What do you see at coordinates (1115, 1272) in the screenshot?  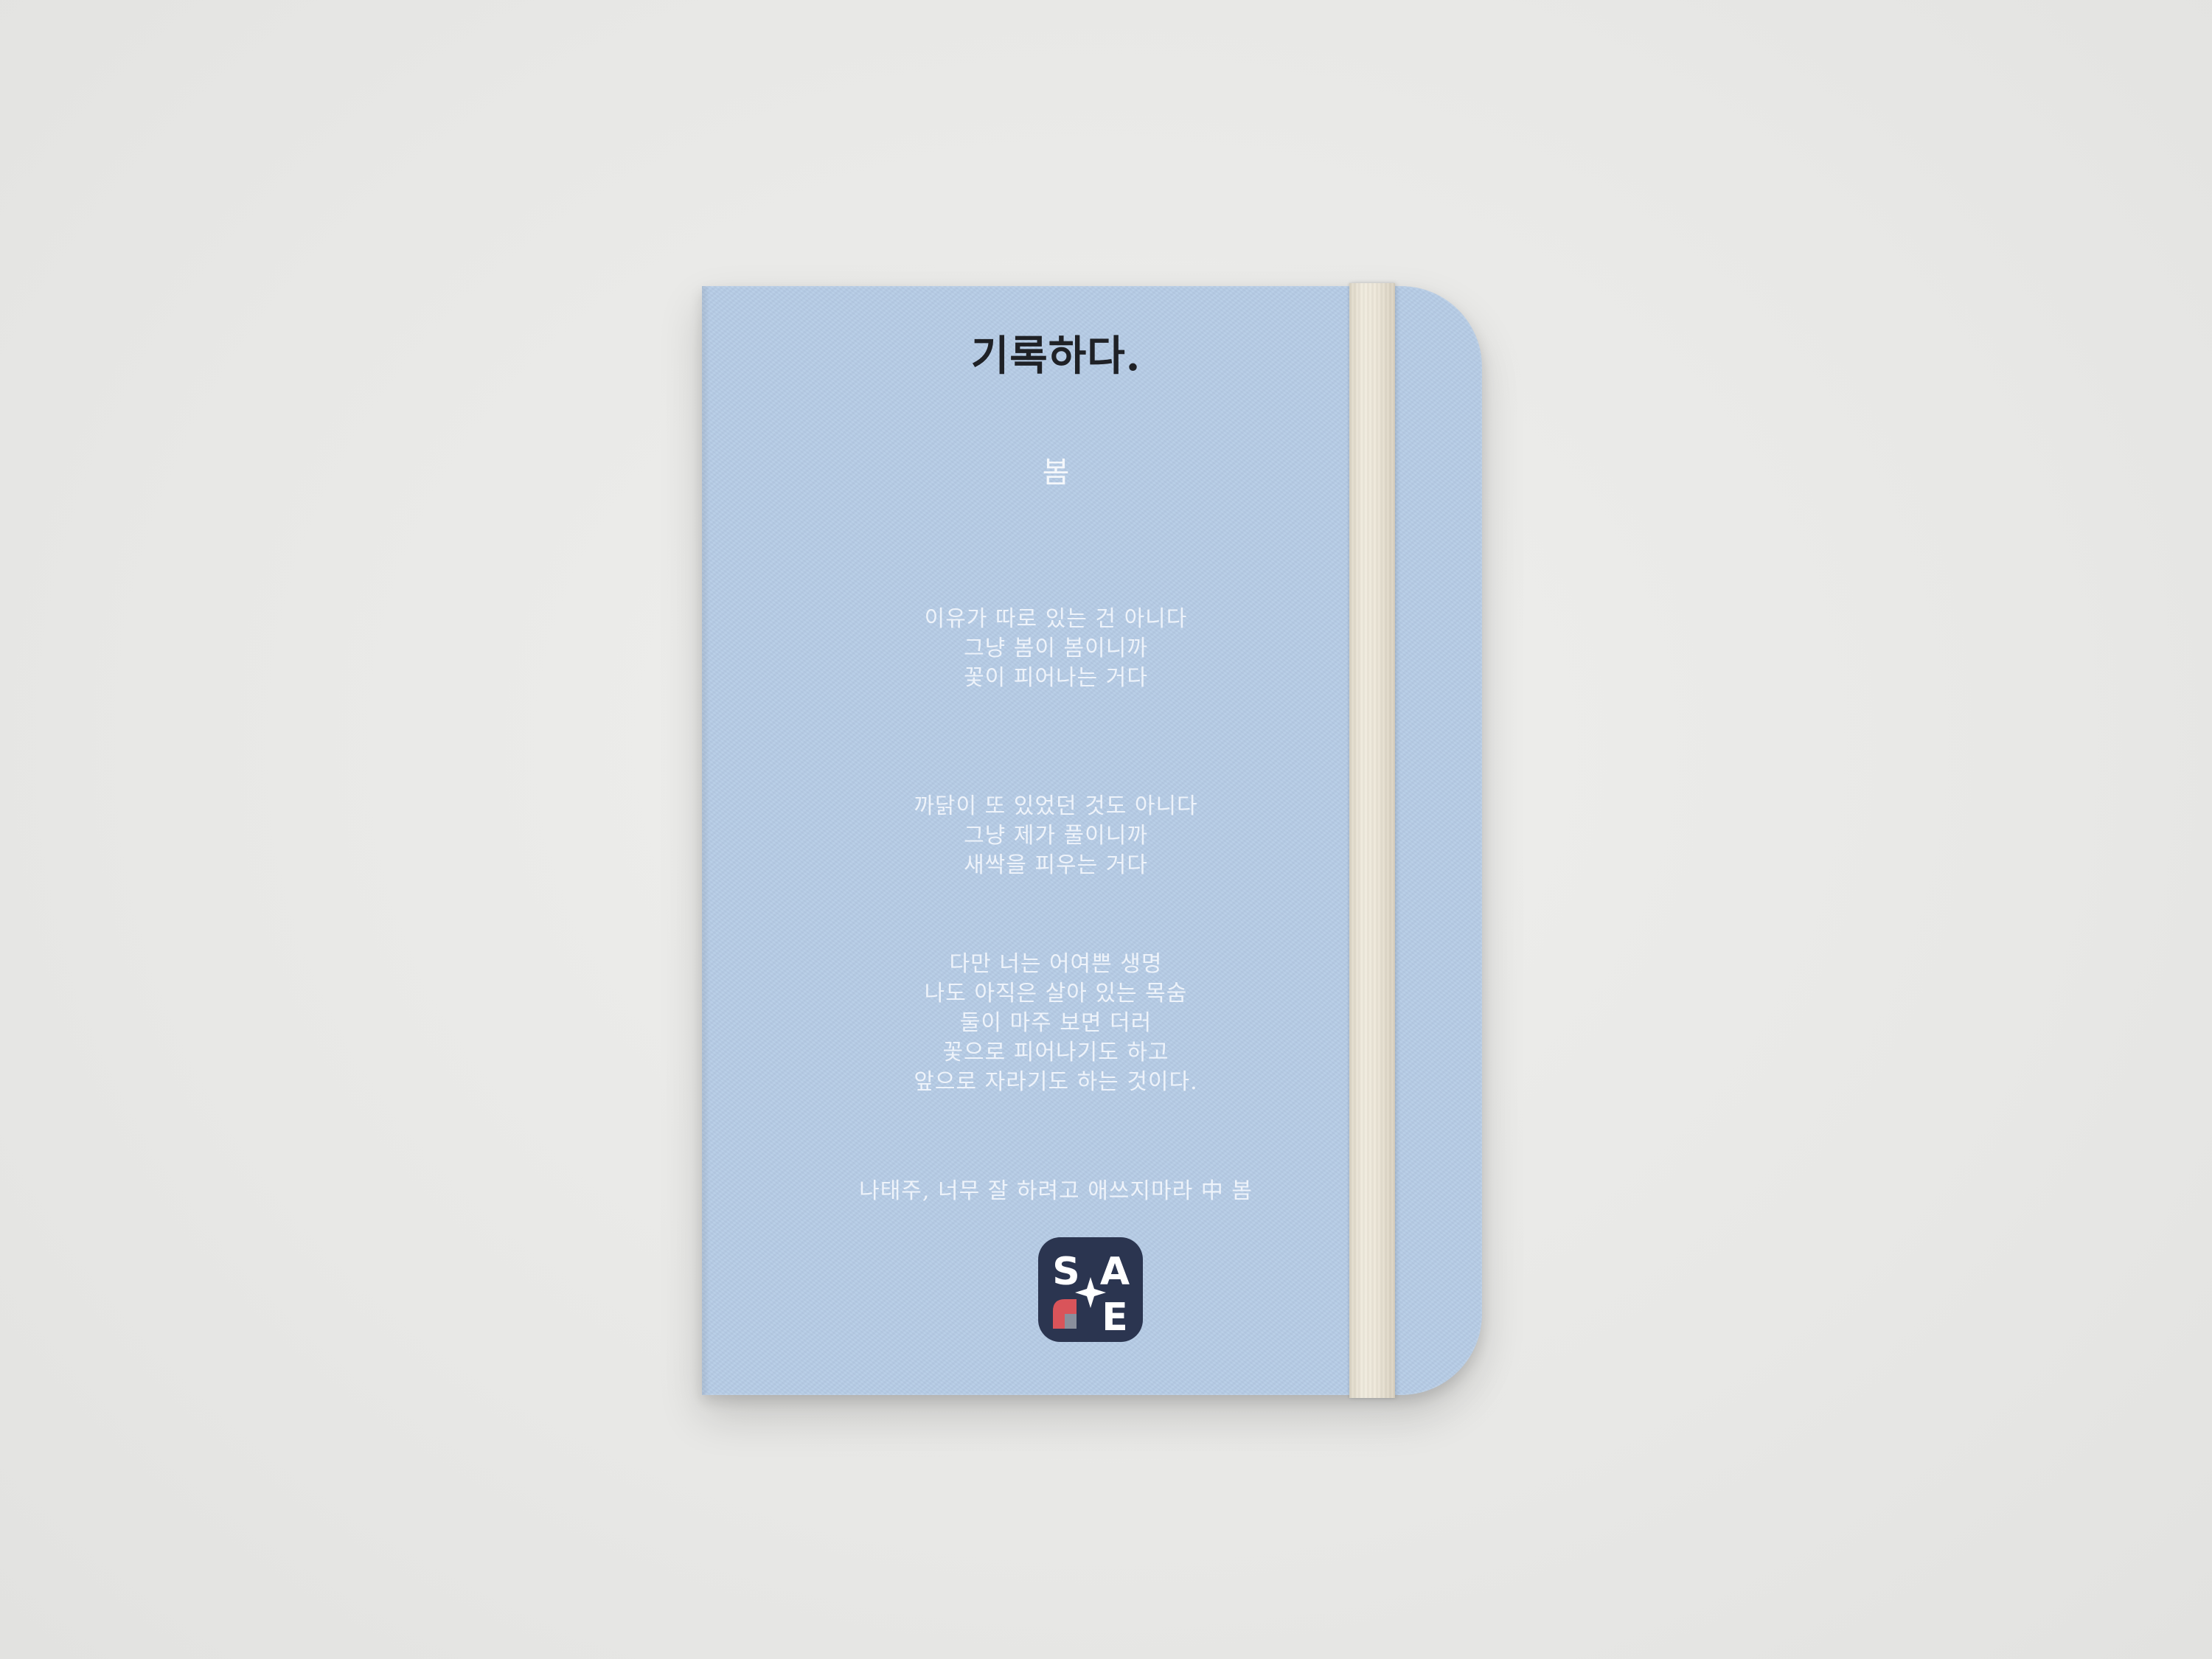 I see `logo-letter-a: A` at bounding box center [1115, 1272].